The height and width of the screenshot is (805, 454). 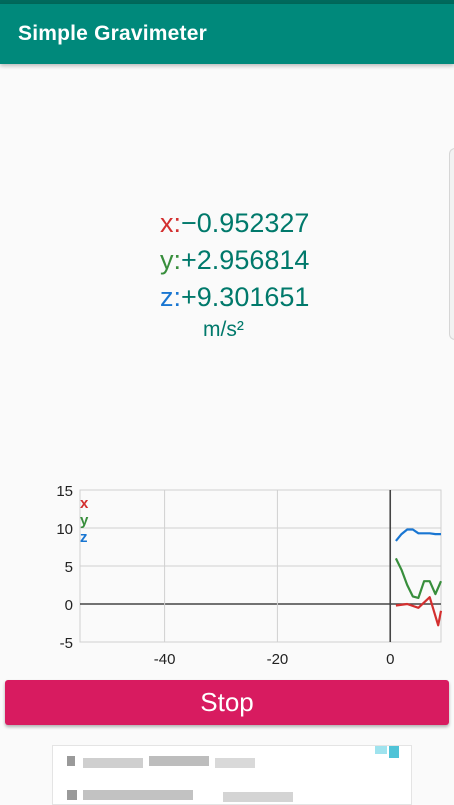 What do you see at coordinates (419, 611) in the screenshot?
I see `series-line-x` at bounding box center [419, 611].